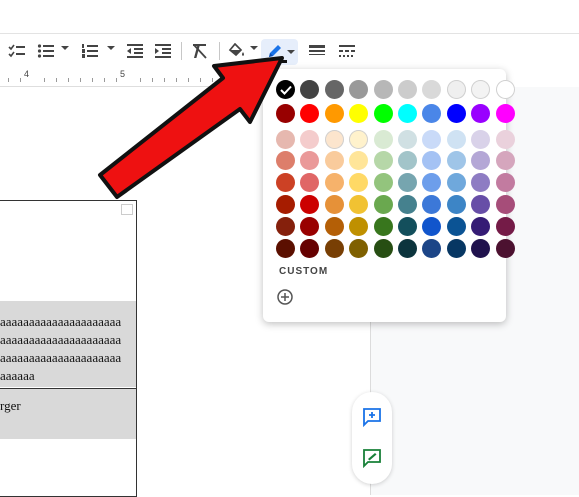 Image resolution: width=579 pixels, height=497 pixels. I want to click on border-width-icon, so click(317, 51).